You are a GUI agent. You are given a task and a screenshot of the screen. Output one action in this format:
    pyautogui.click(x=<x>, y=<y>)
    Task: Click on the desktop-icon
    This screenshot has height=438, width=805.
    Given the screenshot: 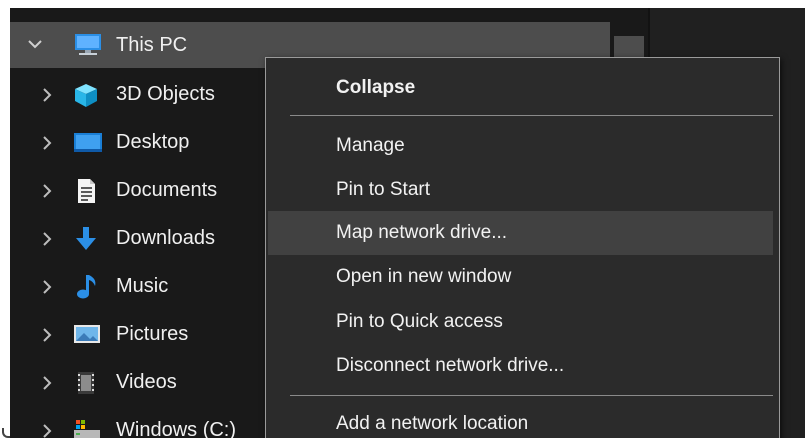 What is the action you would take?
    pyautogui.click(x=87, y=142)
    